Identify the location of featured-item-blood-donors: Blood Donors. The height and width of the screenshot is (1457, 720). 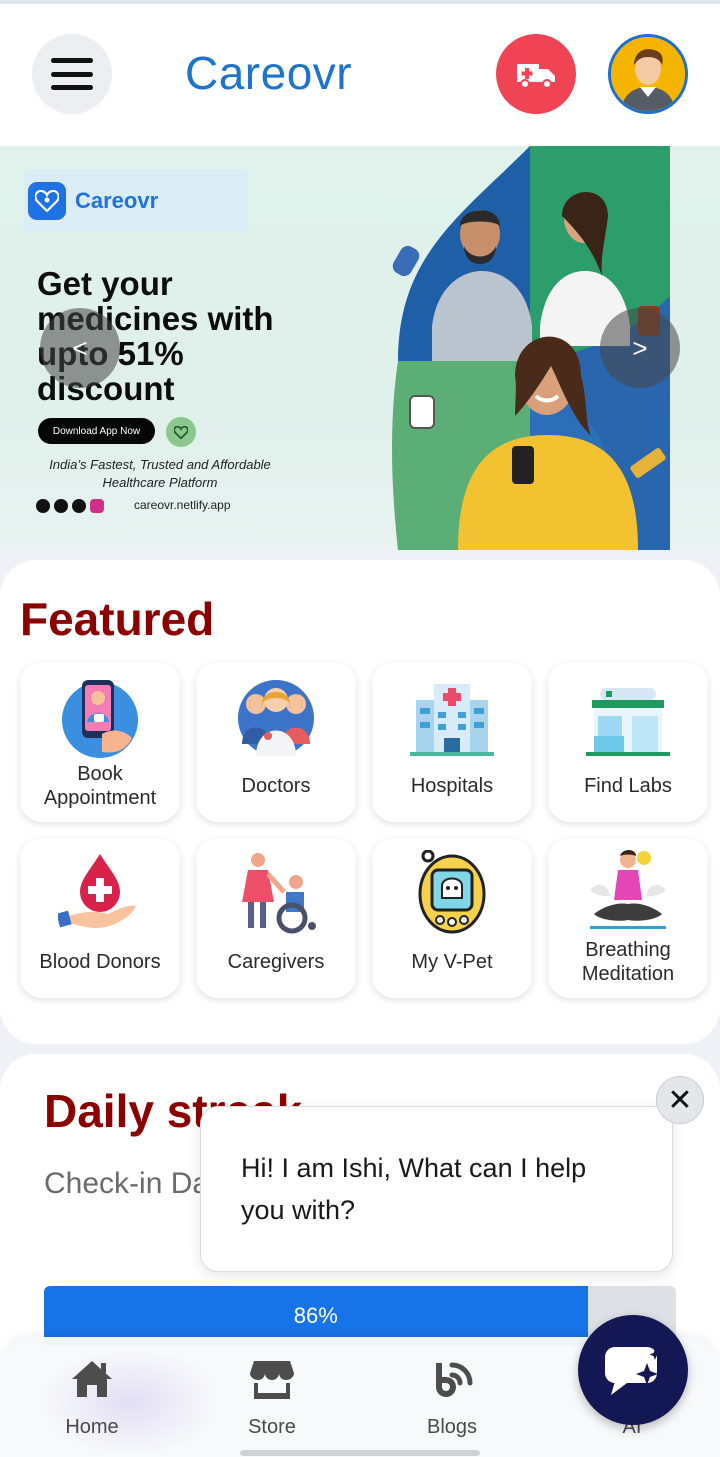
(100, 918).